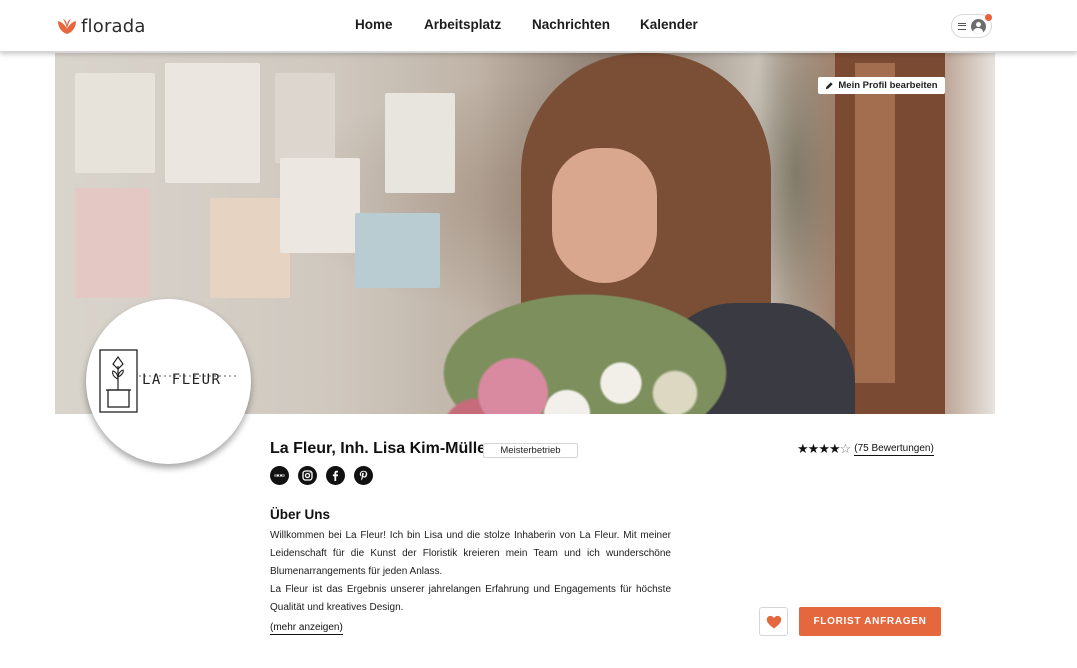 Image resolution: width=1077 pixels, height=668 pixels. What do you see at coordinates (321, 475) in the screenshot?
I see `social-links` at bounding box center [321, 475].